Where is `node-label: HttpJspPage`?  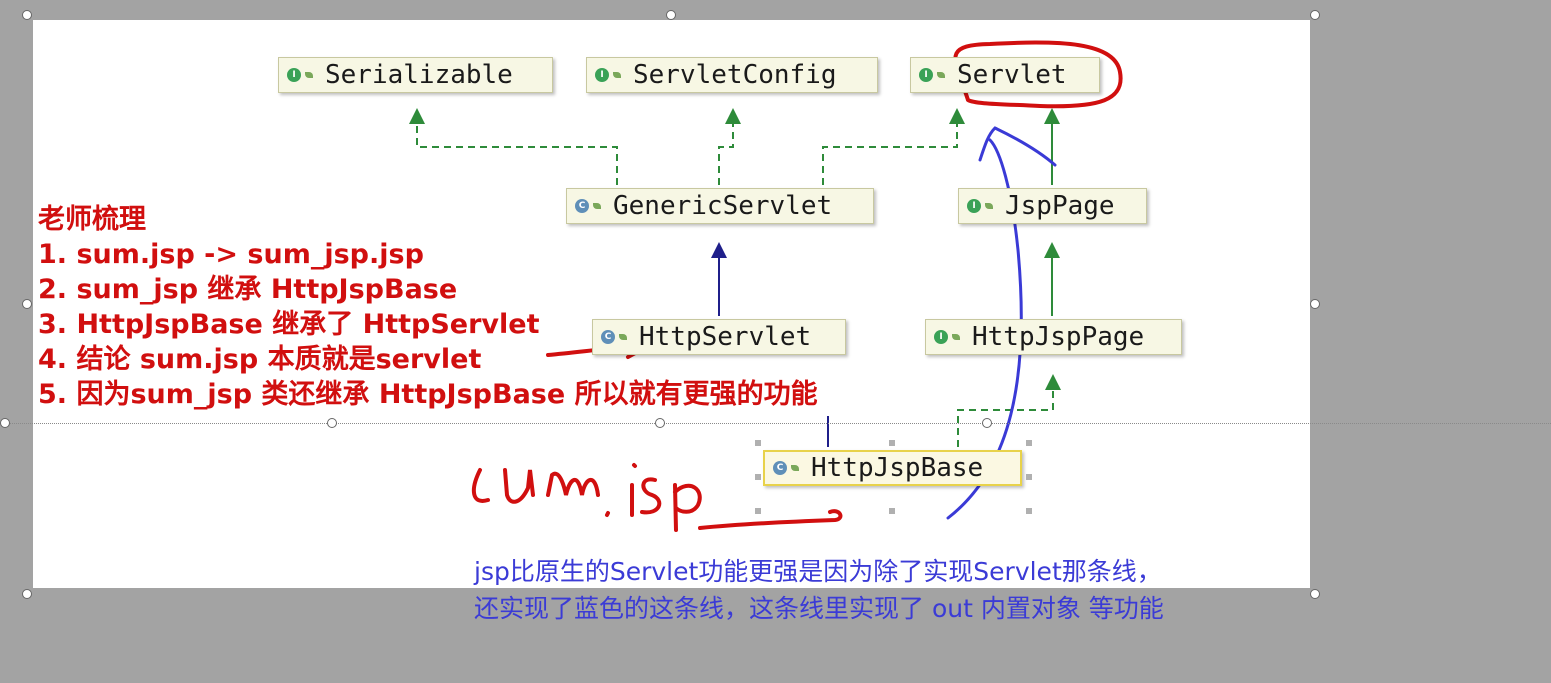
node-label: HttpJspPage is located at coordinates (1058, 337).